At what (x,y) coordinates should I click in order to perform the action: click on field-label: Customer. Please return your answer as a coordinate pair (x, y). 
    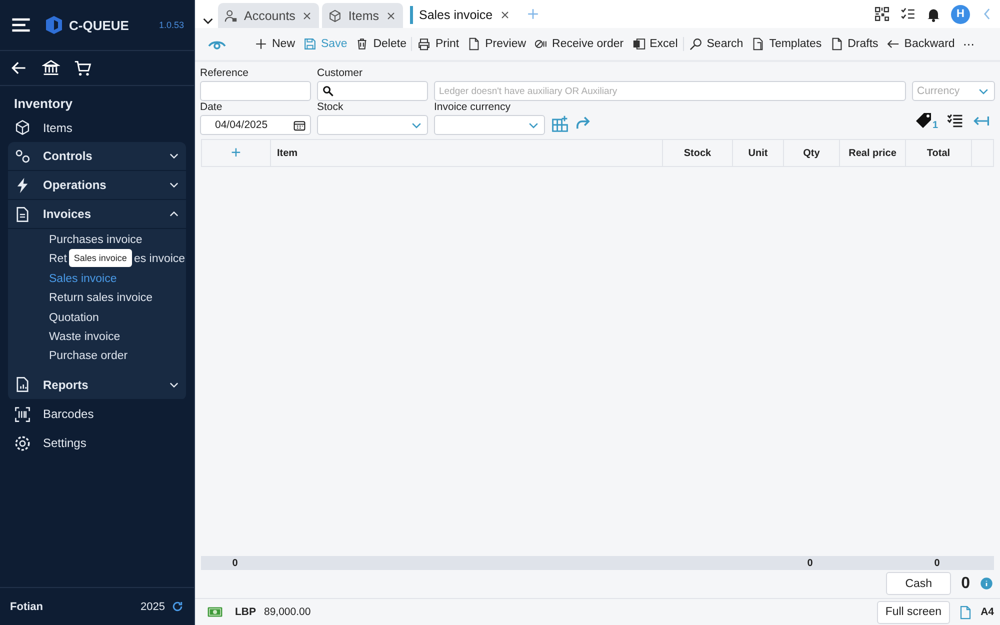
    Looking at the image, I should click on (340, 73).